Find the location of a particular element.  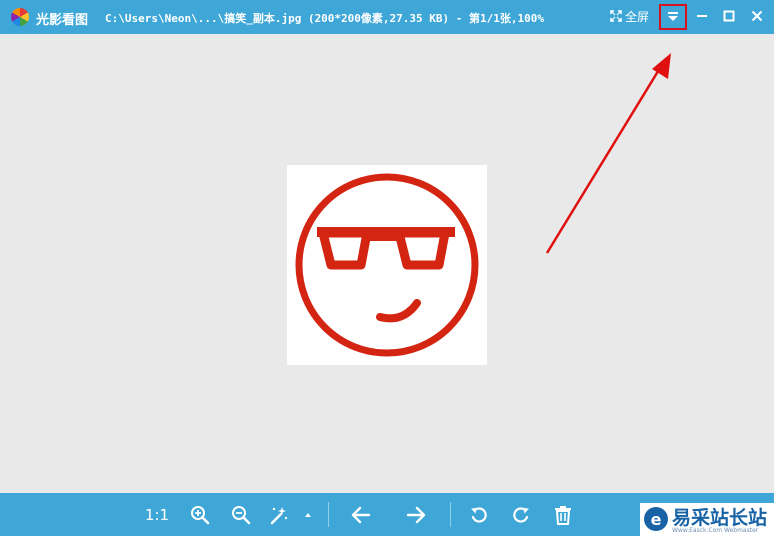

previous-image-button is located at coordinates (361, 515).